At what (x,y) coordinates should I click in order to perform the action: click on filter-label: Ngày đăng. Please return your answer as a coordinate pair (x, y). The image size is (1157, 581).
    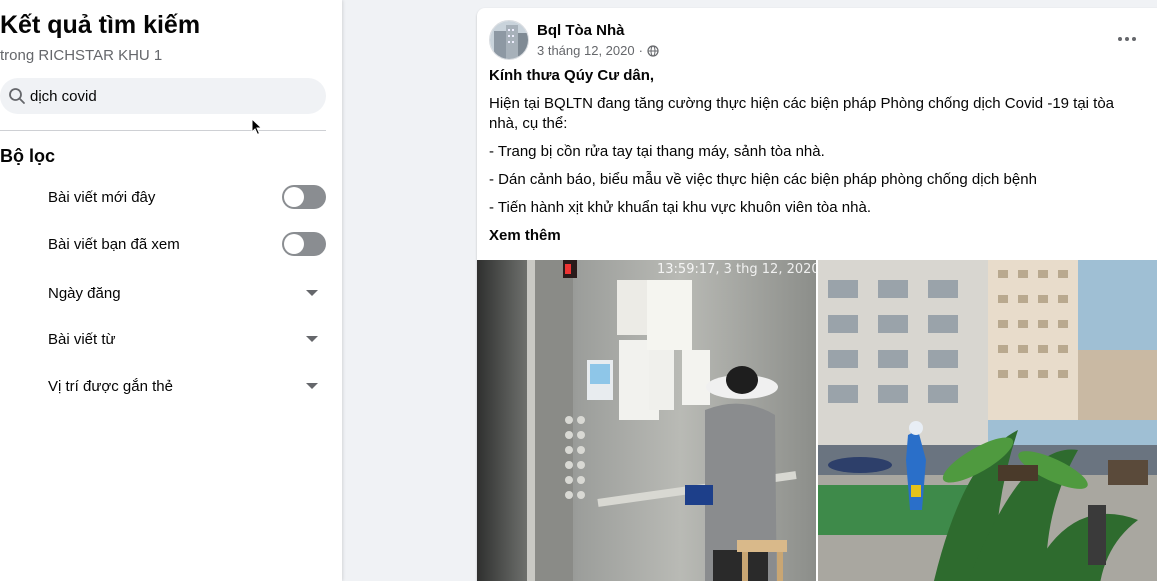
    Looking at the image, I should click on (84, 293).